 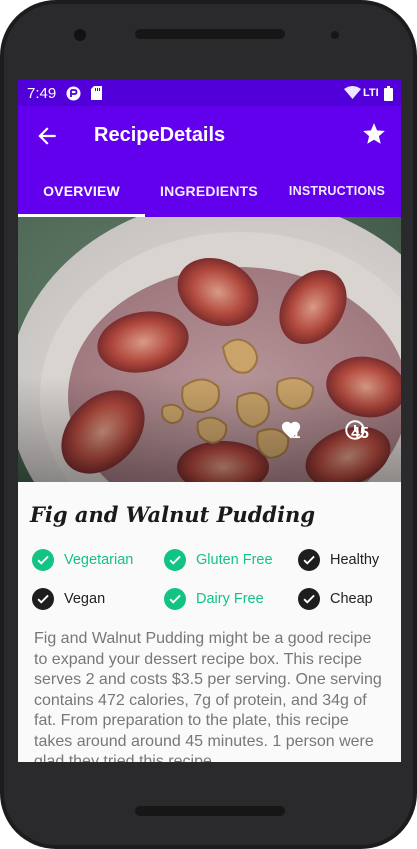 I want to click on heart-icon, so click(x=291, y=430).